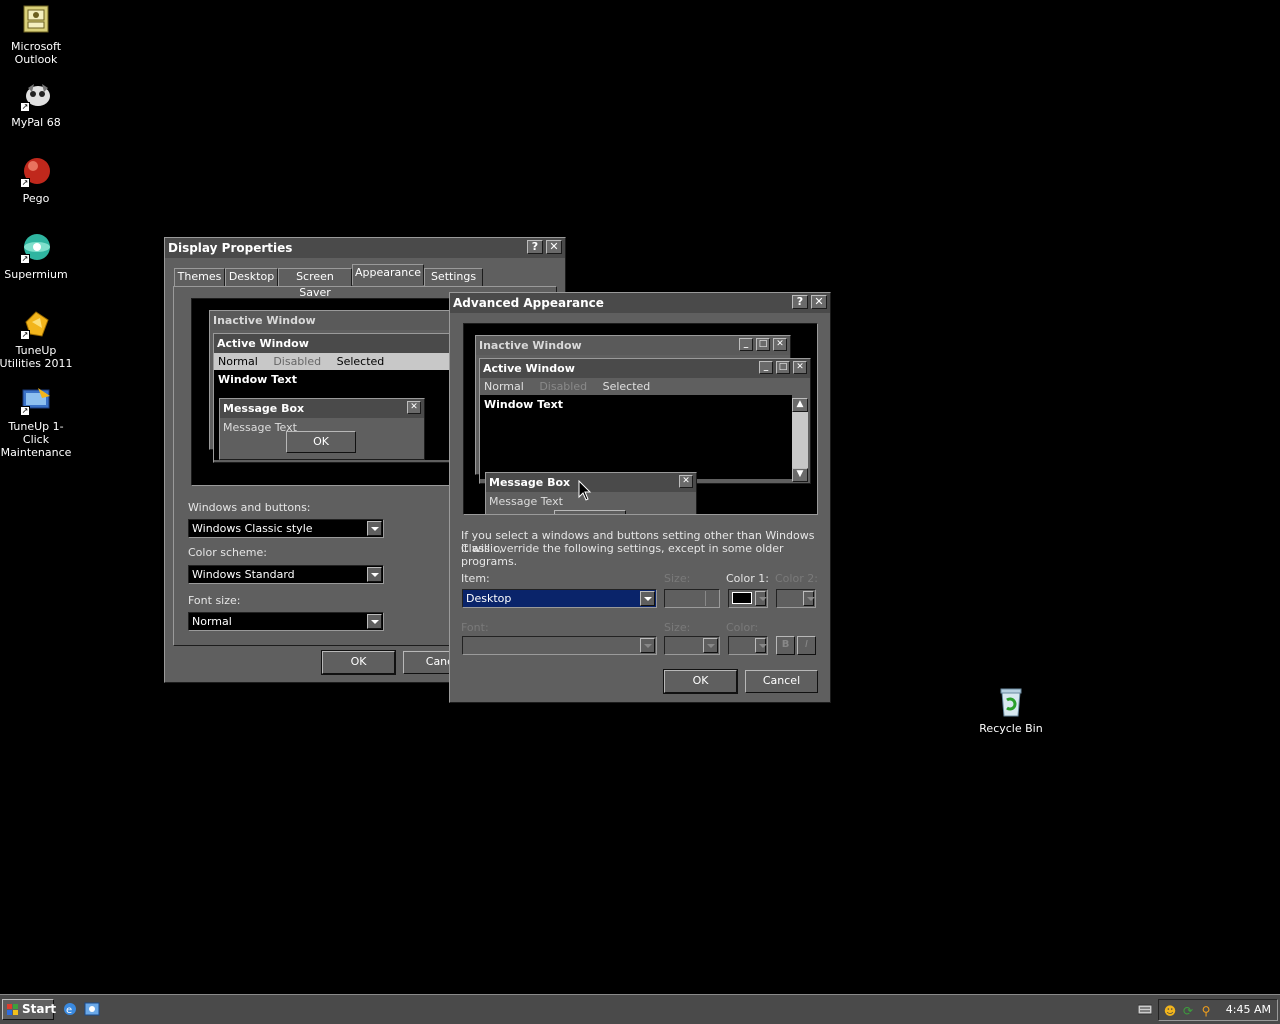  I want to click on color-scheme-select: Windows Standard, so click(286, 574).